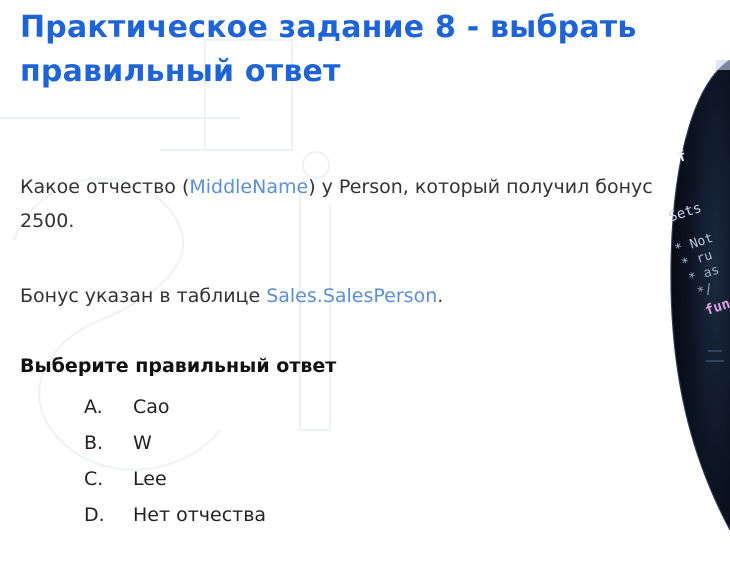 Image resolution: width=730 pixels, height=564 pixels. I want to click on option-text: W, so click(142, 443).